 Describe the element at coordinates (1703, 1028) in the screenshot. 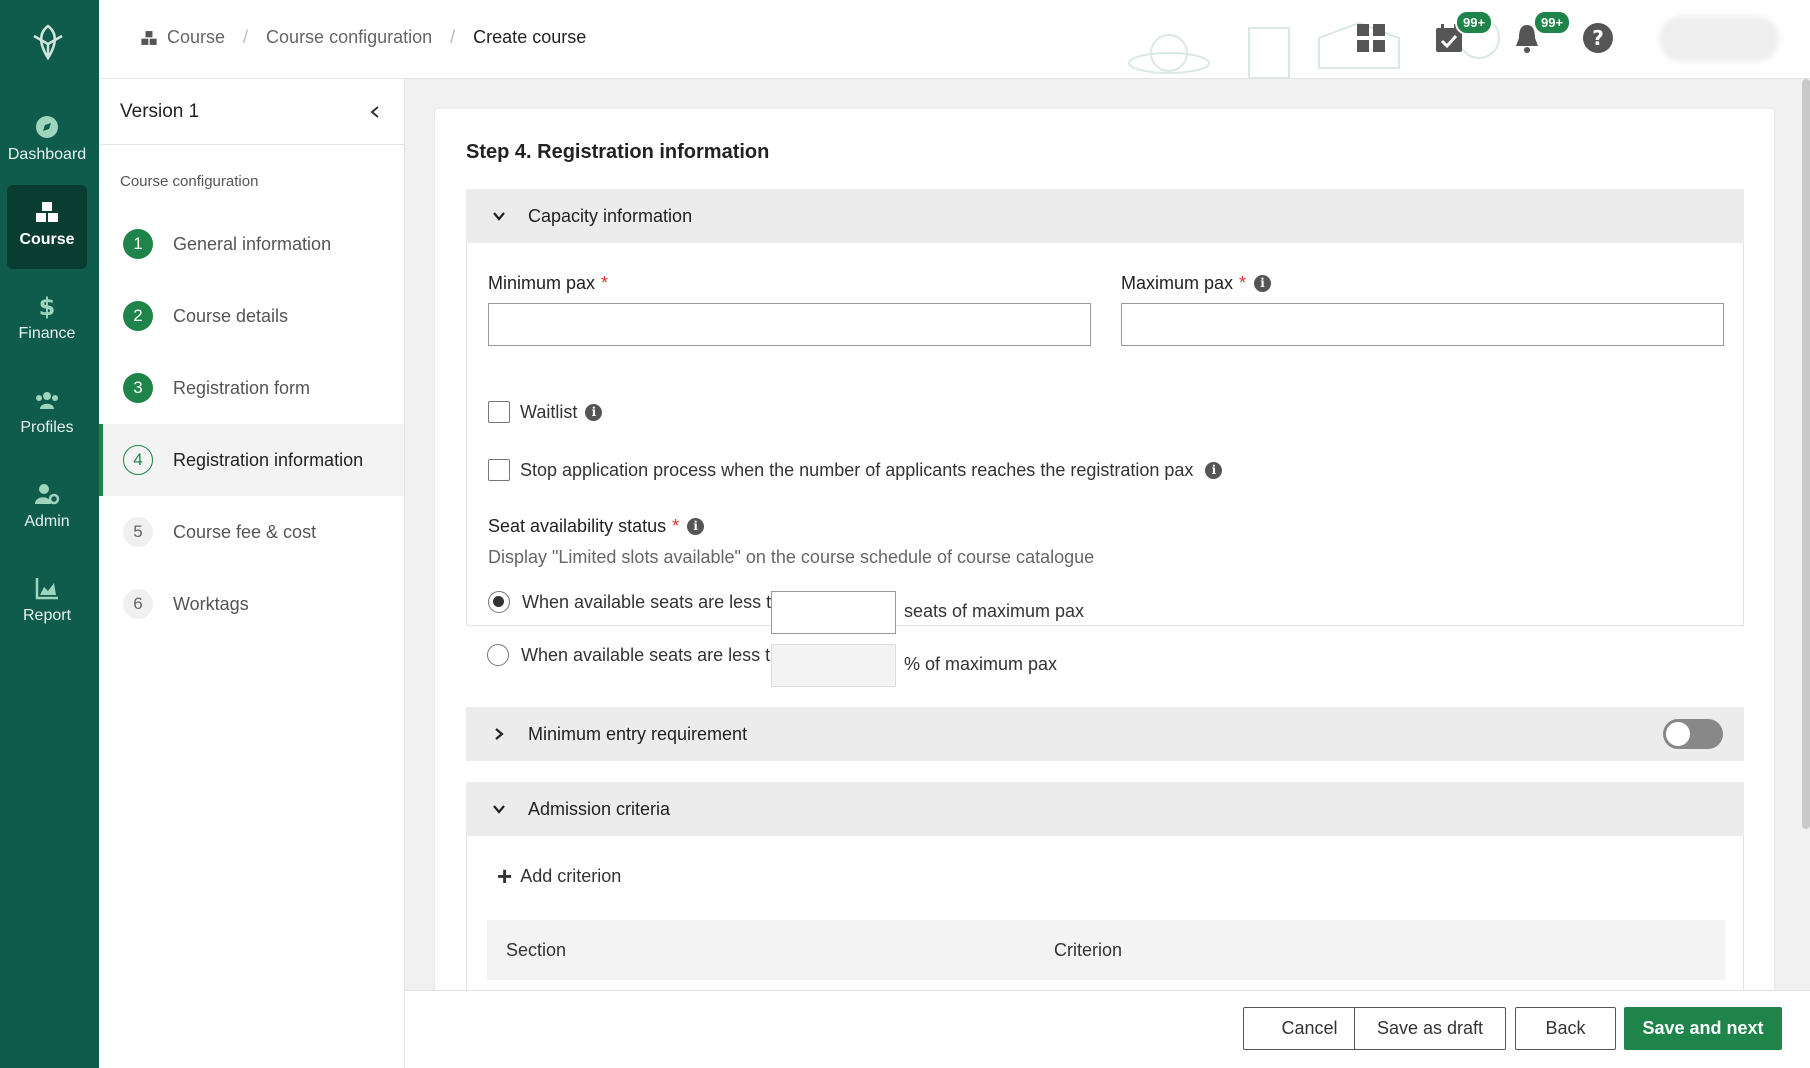

I see `save-and-next-button: Save and next` at that location.